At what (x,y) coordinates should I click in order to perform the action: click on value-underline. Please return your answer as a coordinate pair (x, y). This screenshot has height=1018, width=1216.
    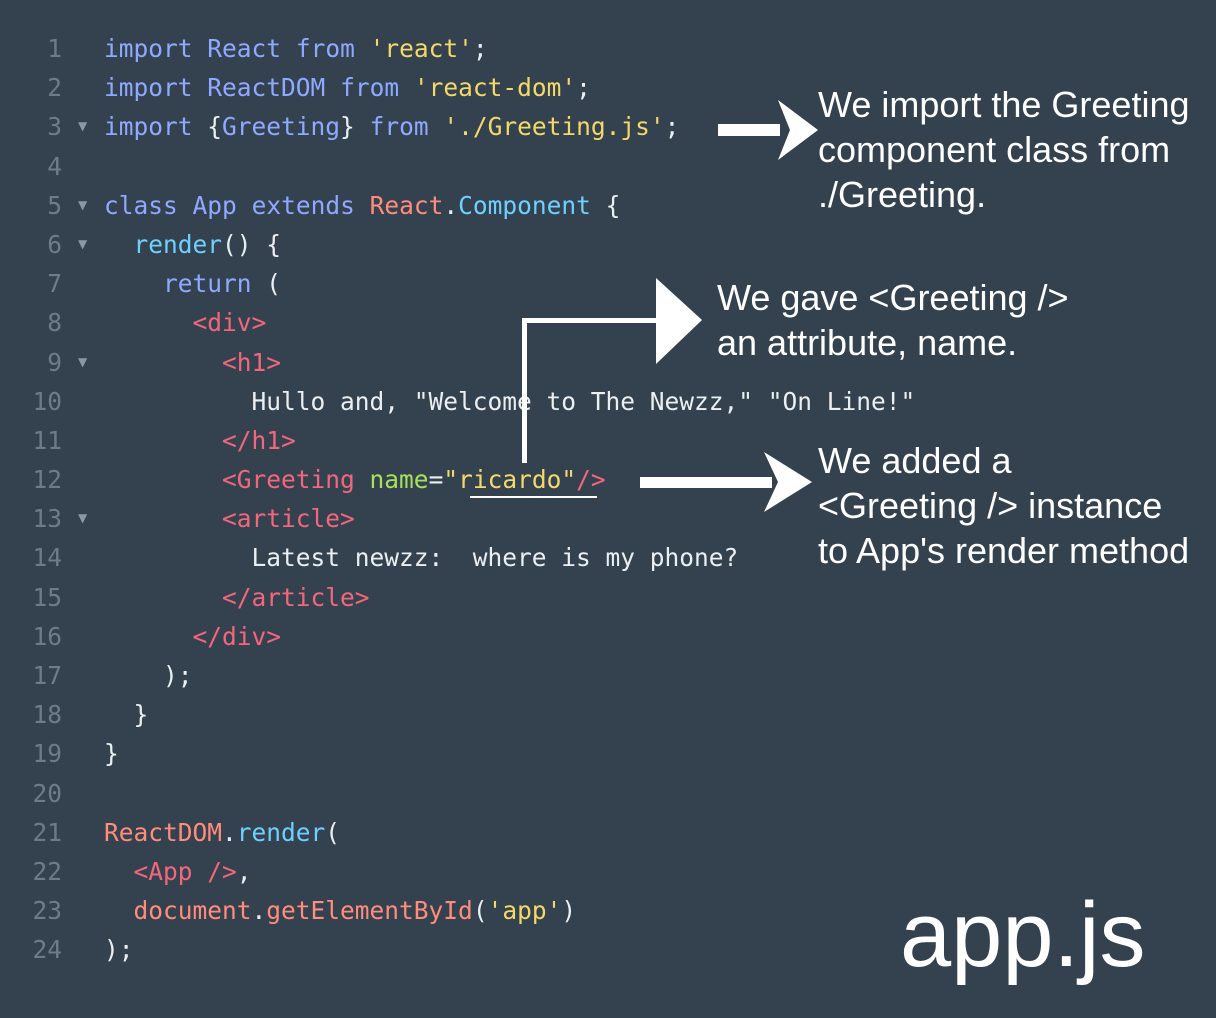
    Looking at the image, I should click on (533, 497).